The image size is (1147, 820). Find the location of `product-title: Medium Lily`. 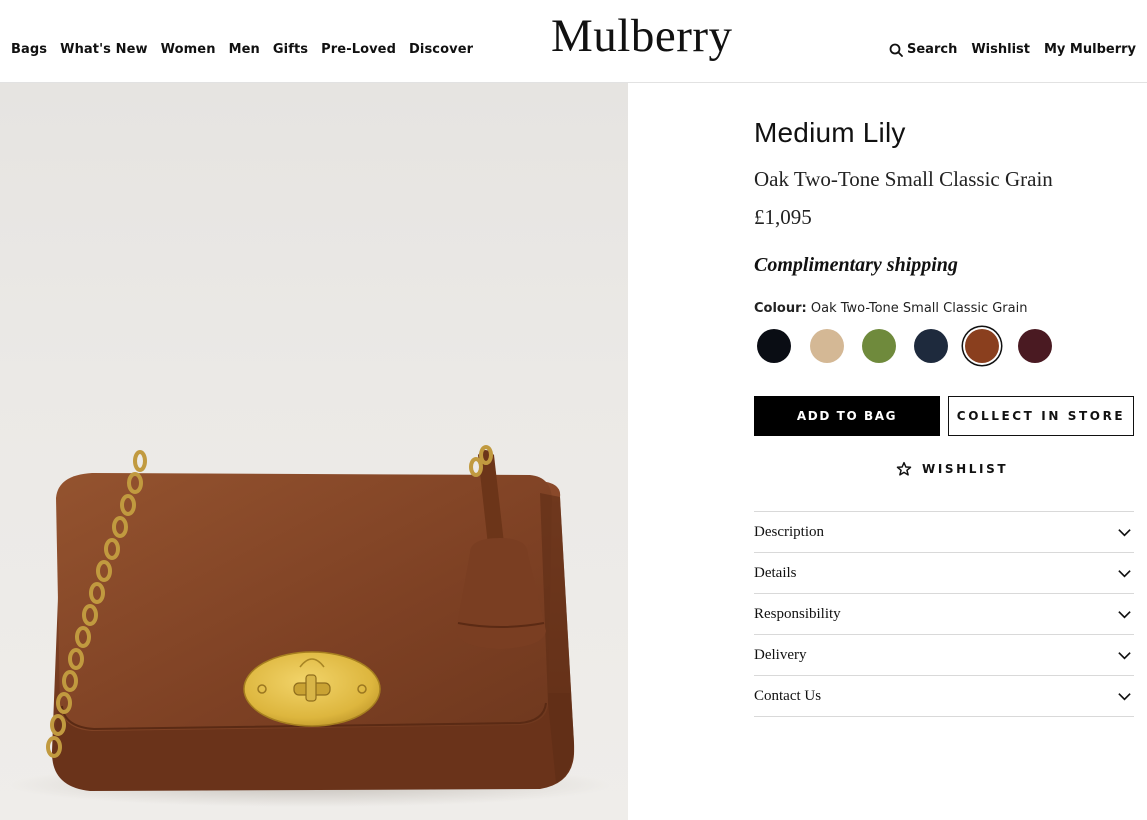

product-title: Medium Lily is located at coordinates (830, 132).